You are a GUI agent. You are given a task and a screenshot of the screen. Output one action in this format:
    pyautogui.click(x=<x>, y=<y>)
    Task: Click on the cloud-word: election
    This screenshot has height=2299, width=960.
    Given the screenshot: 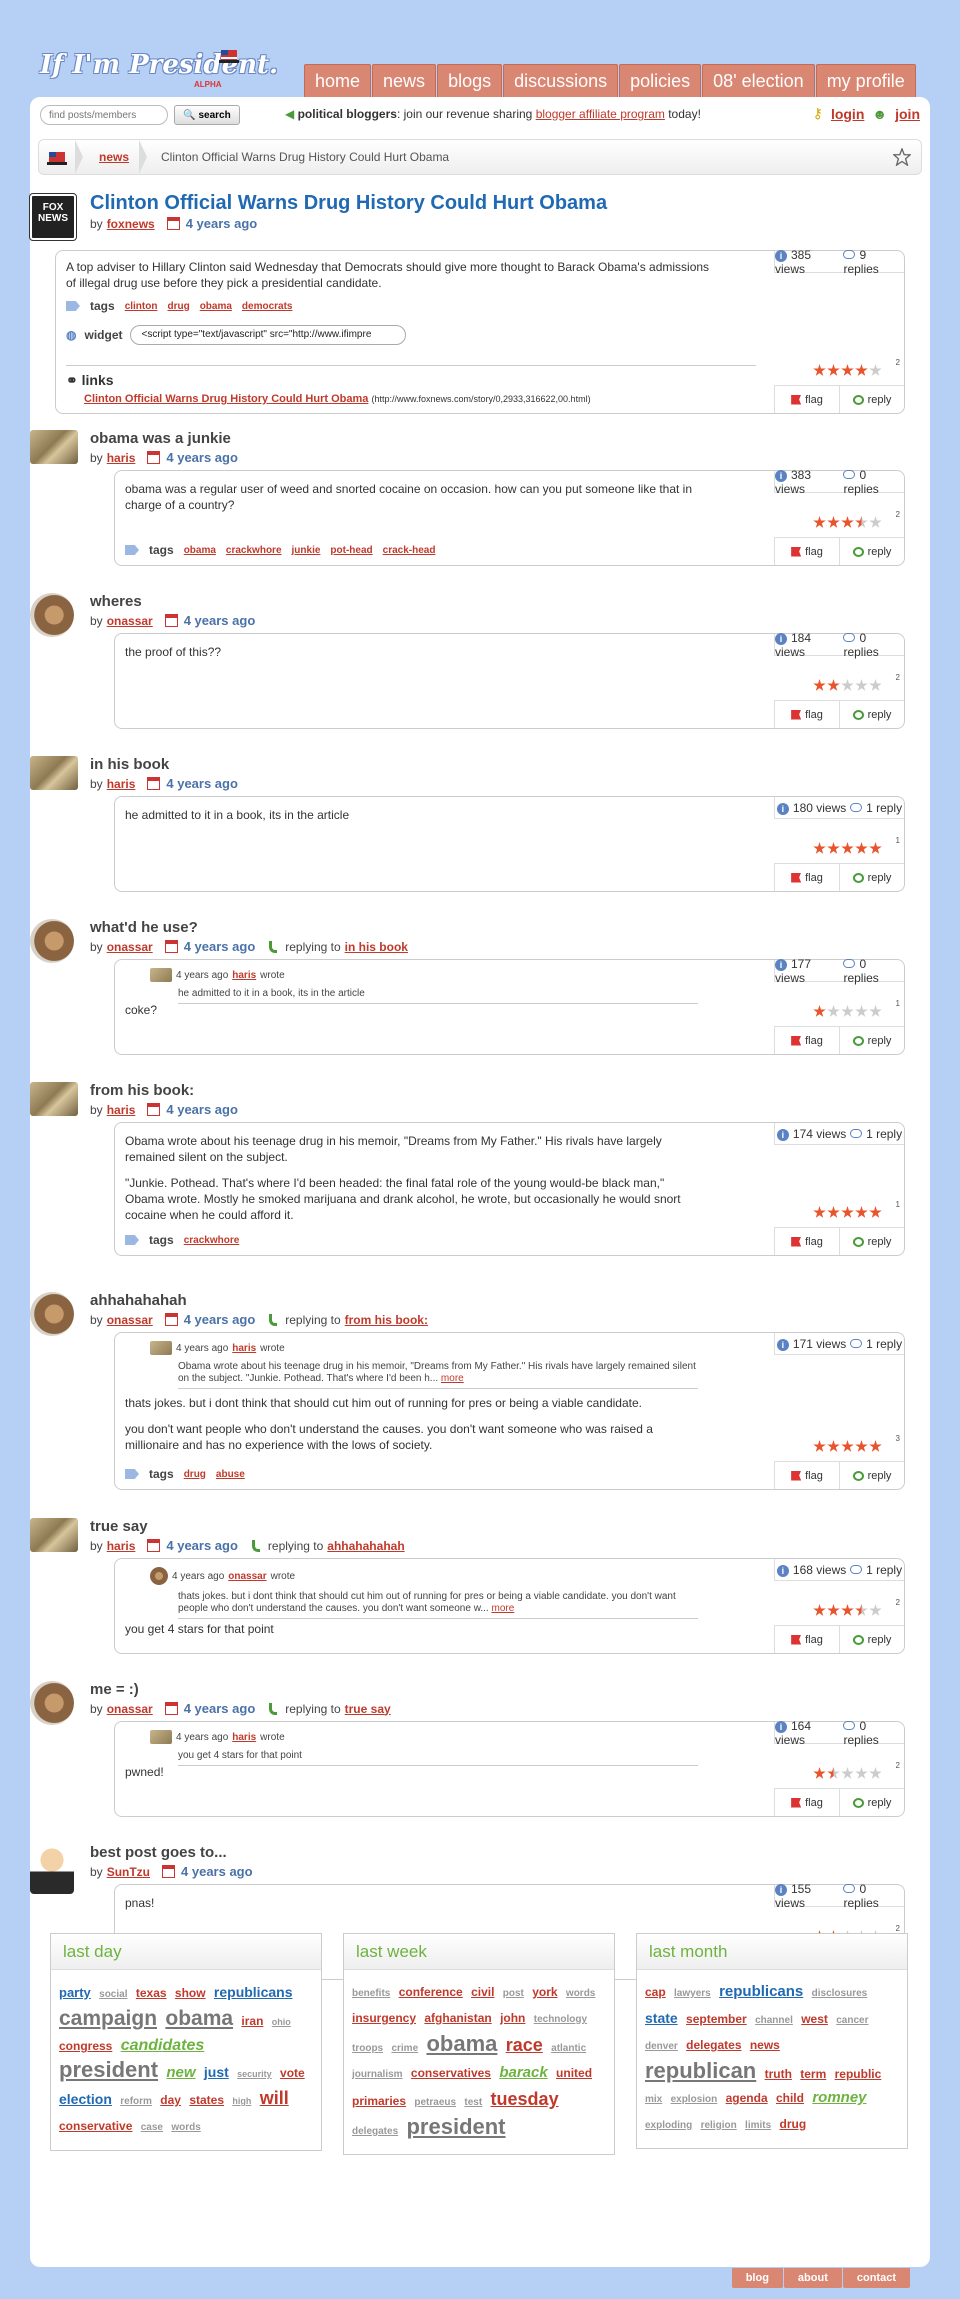 What is the action you would take?
    pyautogui.click(x=85, y=2099)
    